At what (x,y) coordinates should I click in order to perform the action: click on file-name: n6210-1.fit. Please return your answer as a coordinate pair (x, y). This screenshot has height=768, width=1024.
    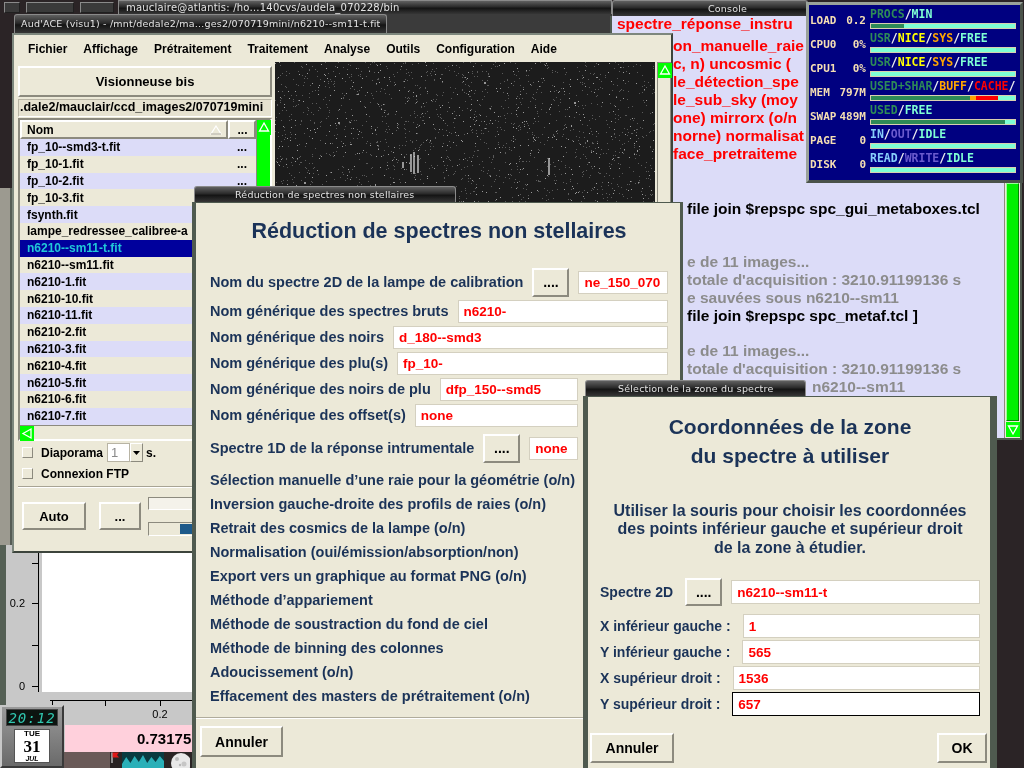
    Looking at the image, I should click on (57, 281).